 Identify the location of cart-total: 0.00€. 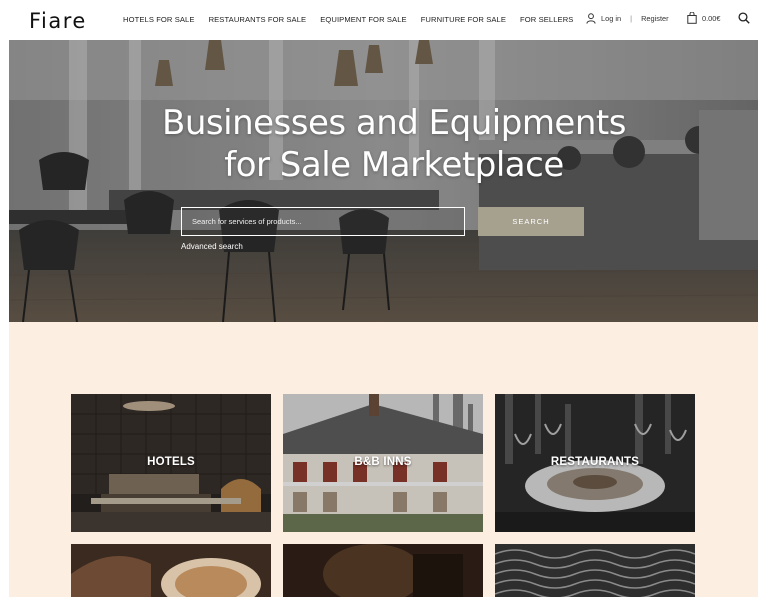
(711, 18).